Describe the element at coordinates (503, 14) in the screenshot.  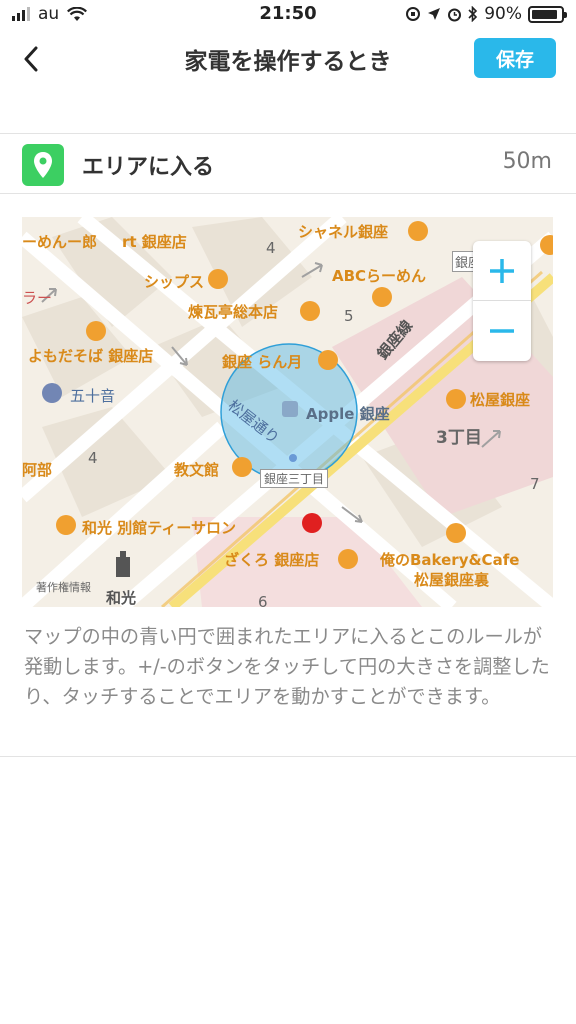
I see `battery-percent: 90%` at that location.